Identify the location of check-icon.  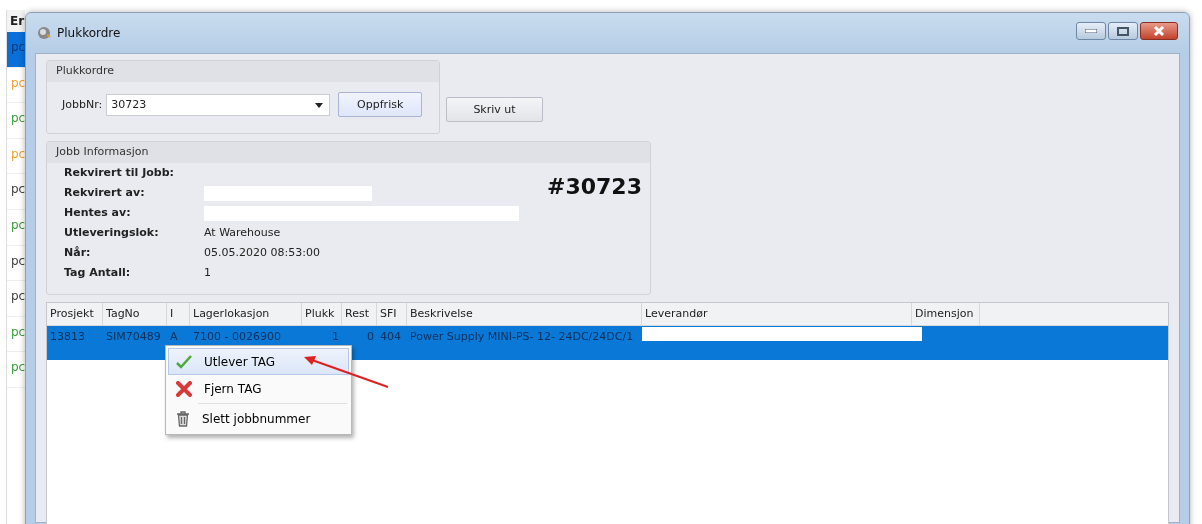
(184, 361).